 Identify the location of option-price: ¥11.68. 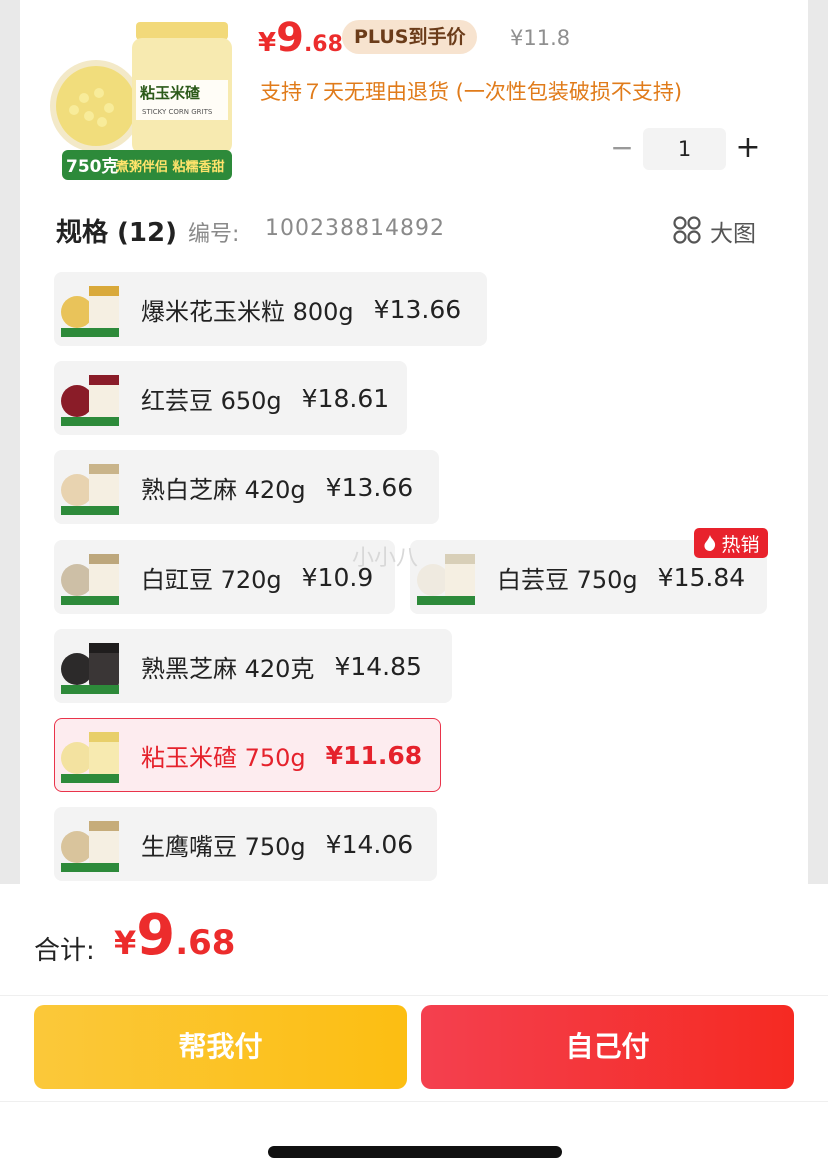
(374, 755).